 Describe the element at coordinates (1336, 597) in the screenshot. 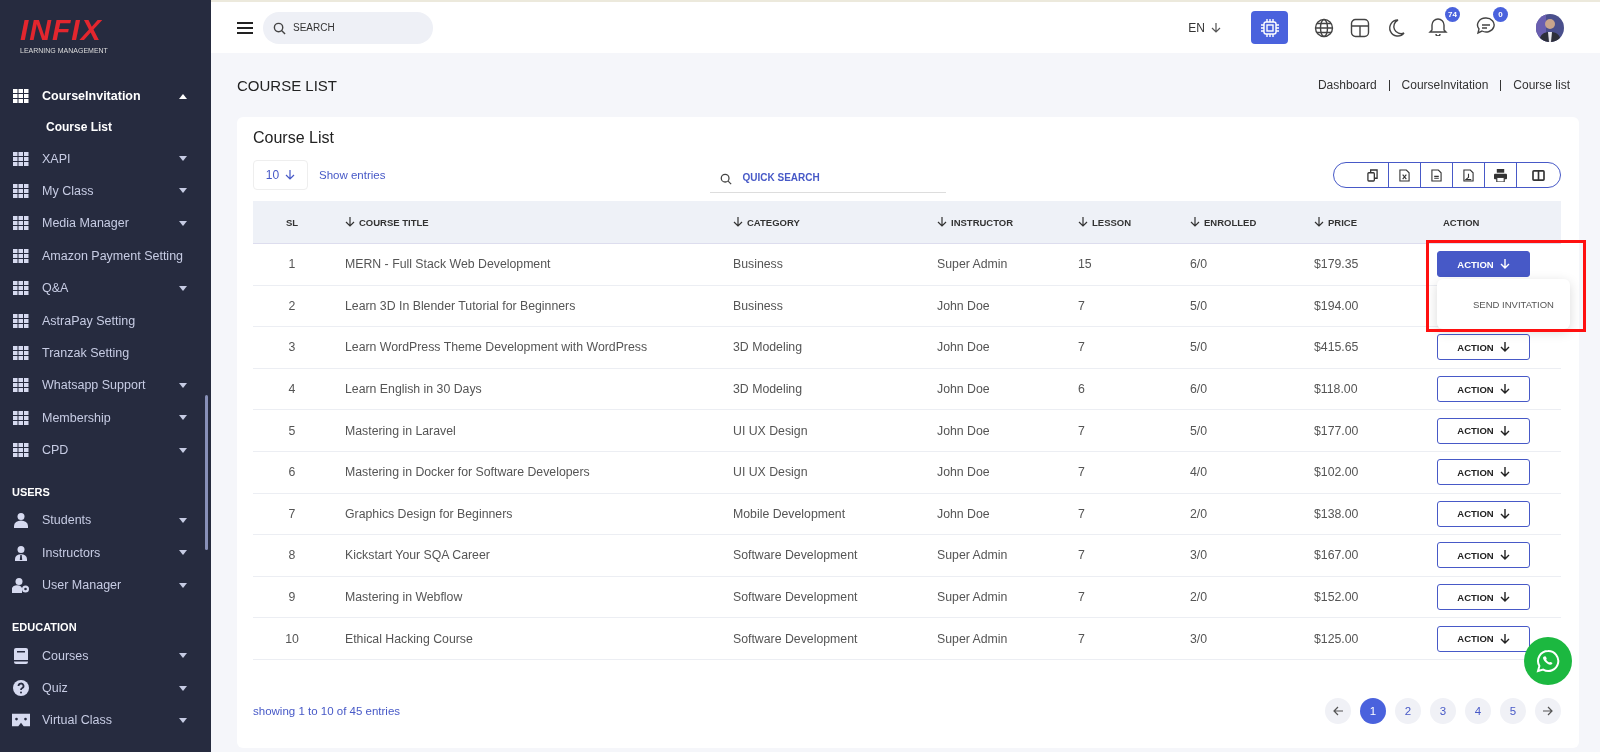

I see `table-cell: $152.00` at that location.